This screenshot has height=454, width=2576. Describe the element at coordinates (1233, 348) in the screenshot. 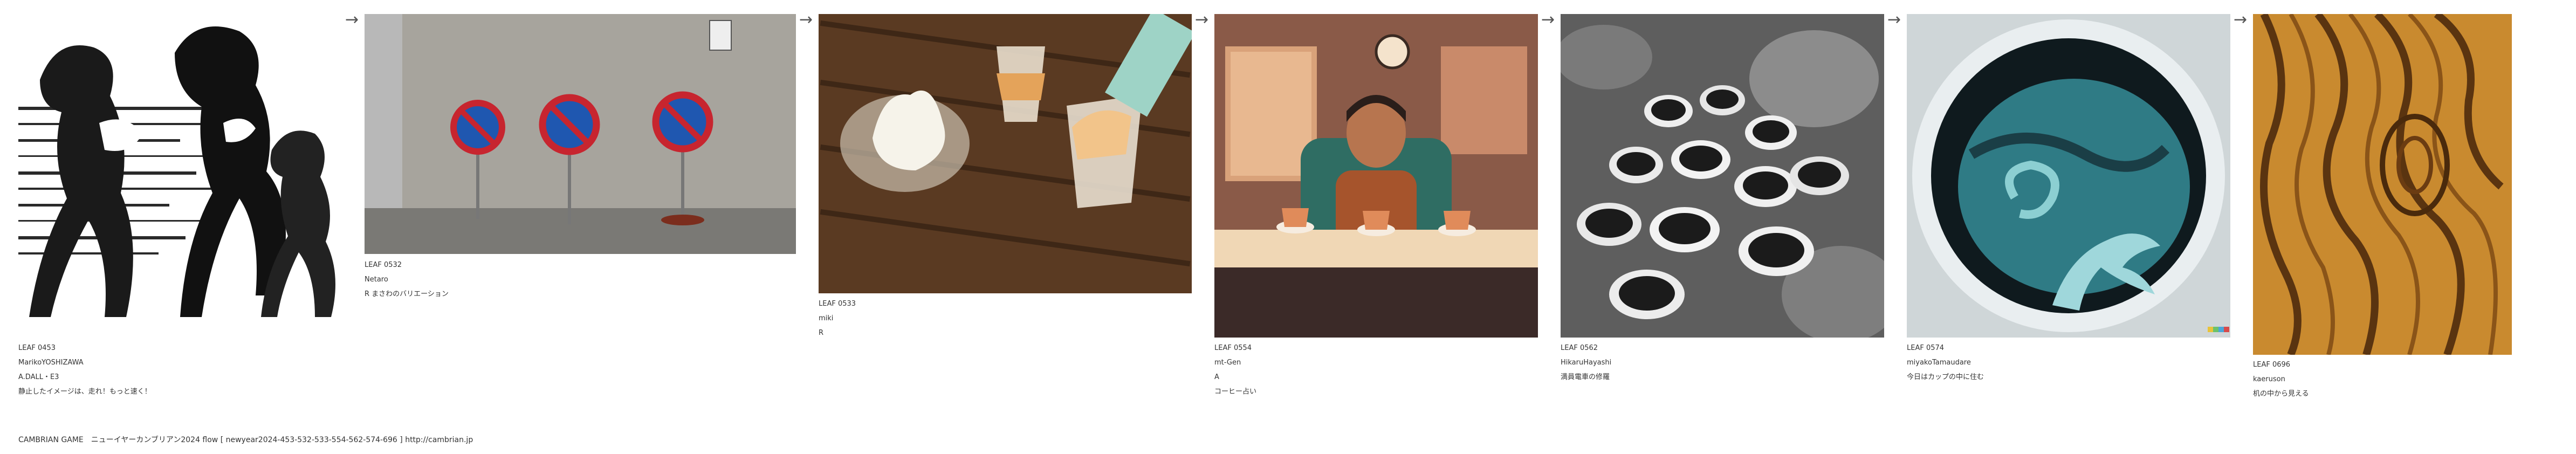

I see `card-code: LEAF 0554` at that location.